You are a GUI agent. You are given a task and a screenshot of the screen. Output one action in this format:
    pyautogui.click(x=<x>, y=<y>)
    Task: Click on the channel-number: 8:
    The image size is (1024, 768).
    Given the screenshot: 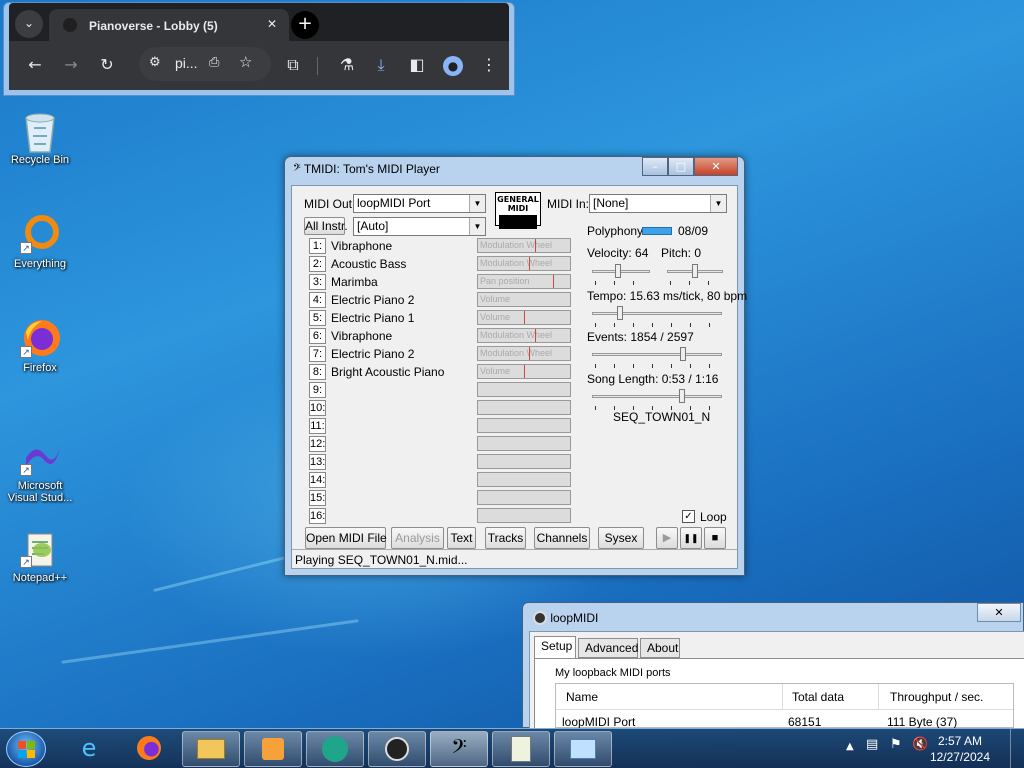 What is the action you would take?
    pyautogui.click(x=317, y=372)
    